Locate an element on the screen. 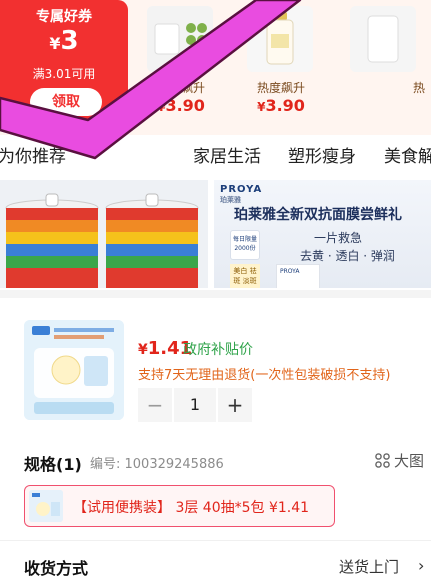 The image size is (431, 581). tab-snacks: 美食解馋 is located at coordinates (407, 154).